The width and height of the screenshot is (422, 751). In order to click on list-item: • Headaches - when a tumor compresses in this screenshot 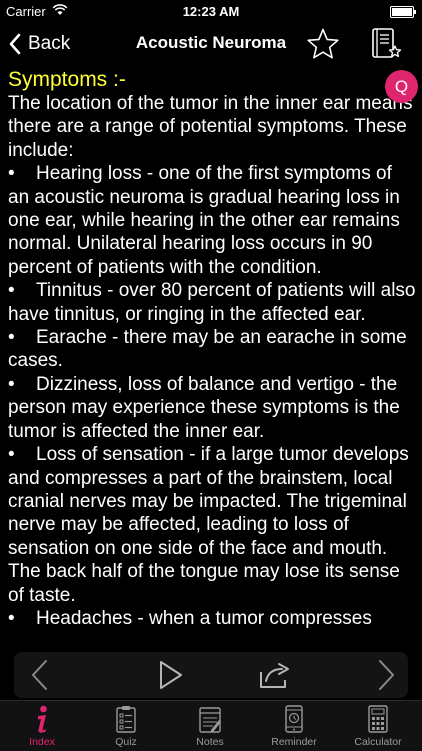, I will do `click(212, 618)`.